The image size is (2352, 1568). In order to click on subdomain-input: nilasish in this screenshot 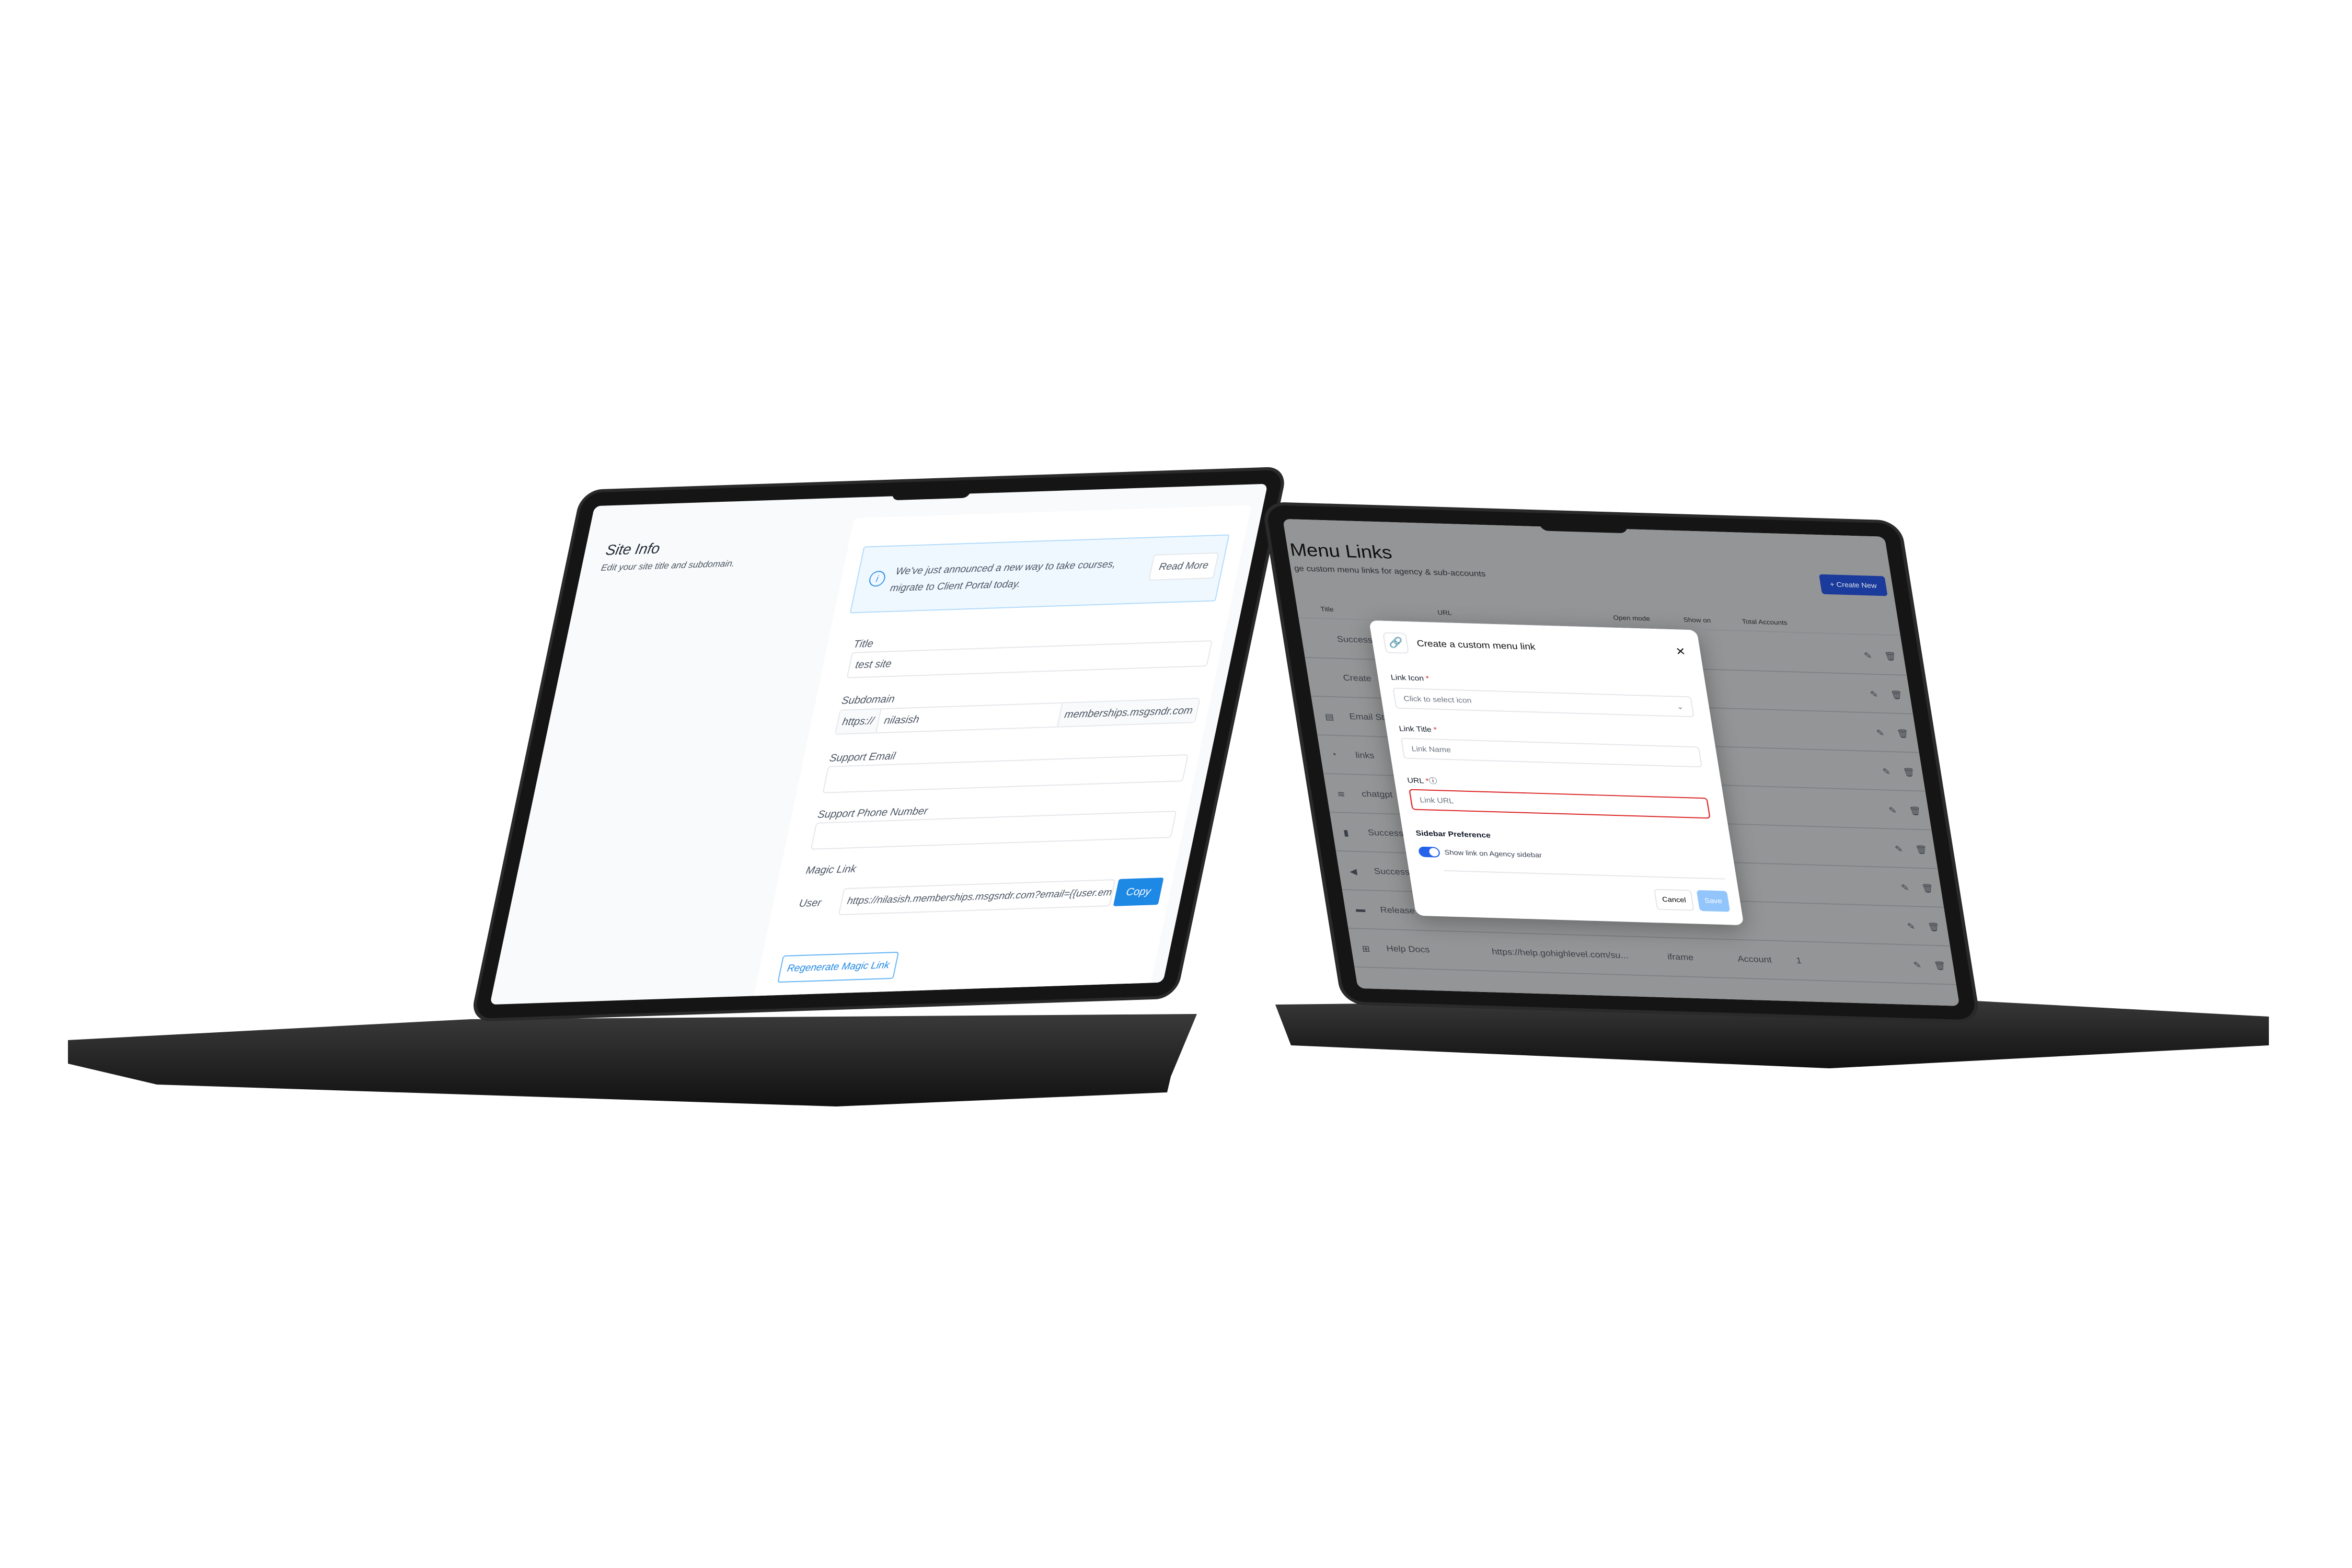, I will do `click(969, 718)`.